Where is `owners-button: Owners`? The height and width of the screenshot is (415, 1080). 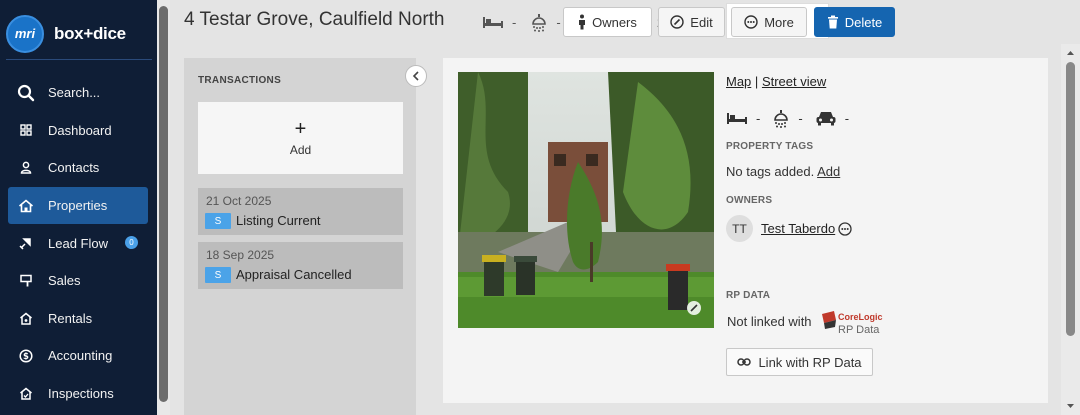
owners-button: Owners is located at coordinates (607, 22).